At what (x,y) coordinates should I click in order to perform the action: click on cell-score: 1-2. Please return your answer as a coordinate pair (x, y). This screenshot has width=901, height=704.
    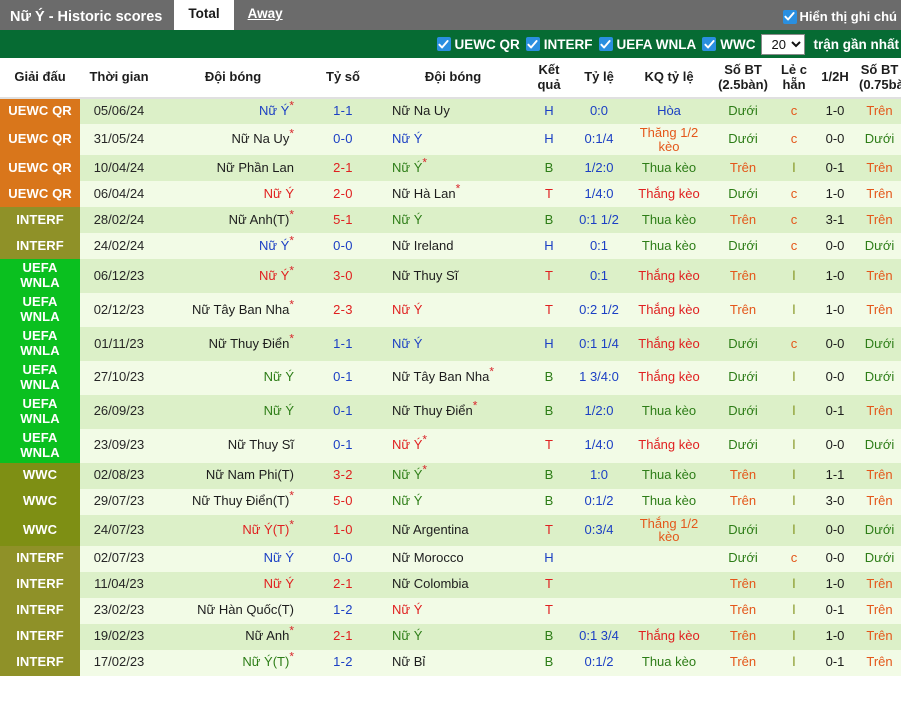
    Looking at the image, I should click on (343, 610).